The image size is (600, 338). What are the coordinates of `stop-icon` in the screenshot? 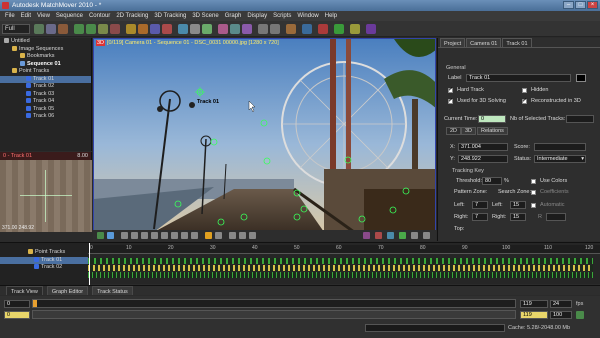 It's located at (323, 29).